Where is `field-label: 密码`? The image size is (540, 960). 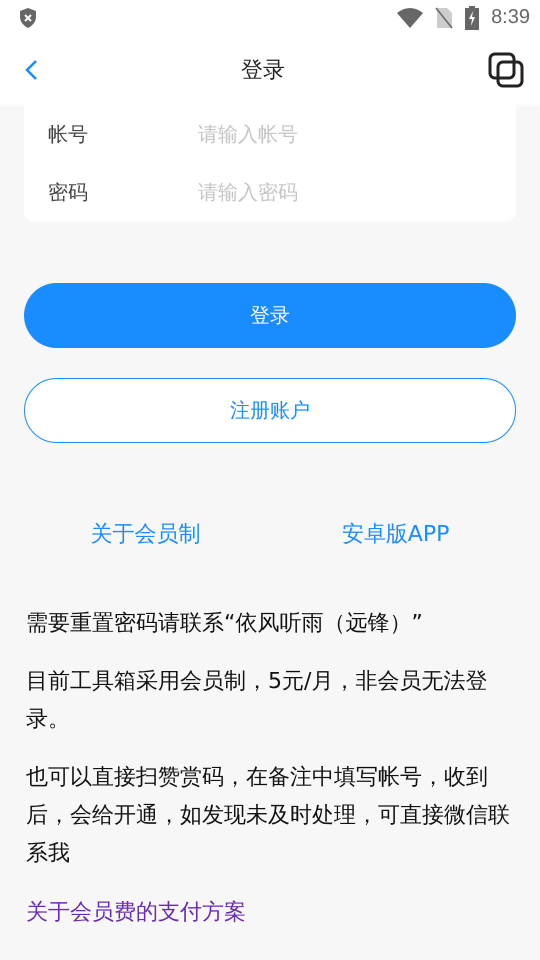 field-label: 密码 is located at coordinates (68, 192).